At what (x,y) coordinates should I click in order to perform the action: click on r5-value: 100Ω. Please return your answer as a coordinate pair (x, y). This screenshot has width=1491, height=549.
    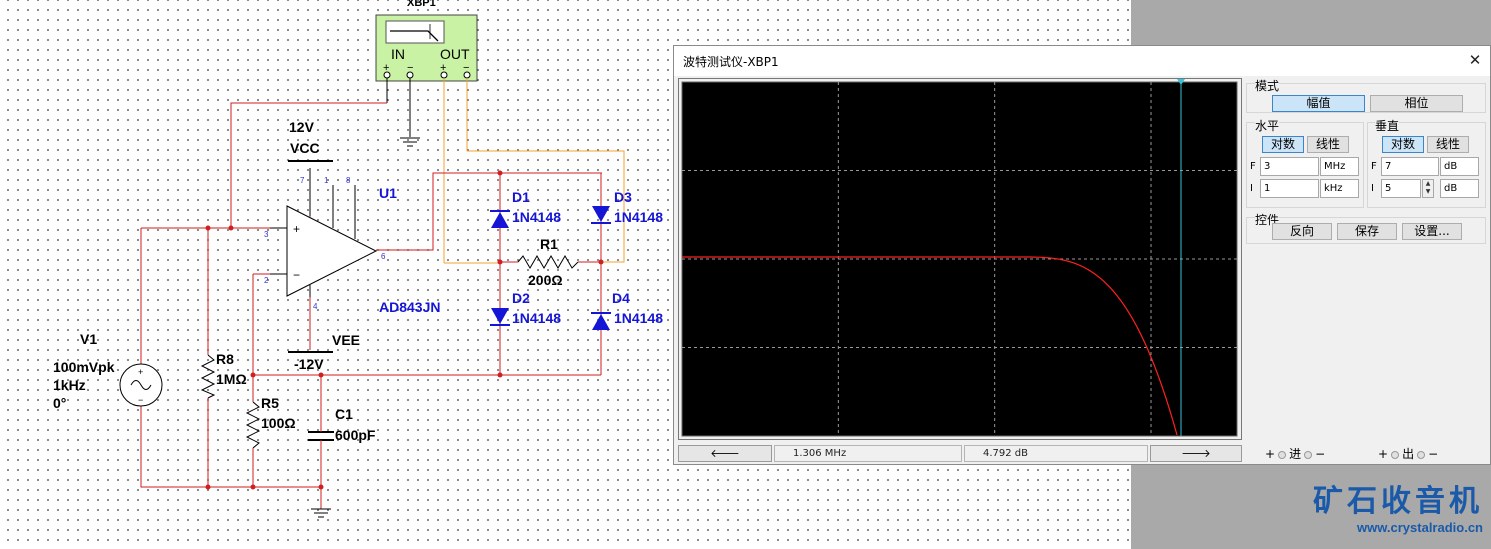
    Looking at the image, I should click on (278, 423).